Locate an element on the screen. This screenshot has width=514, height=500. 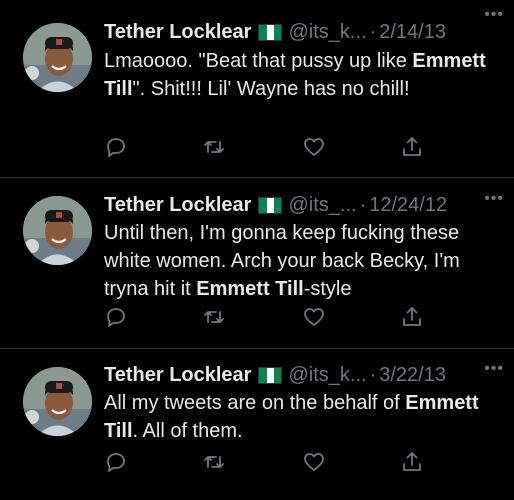
tweet-header: Tether Locklear @its_... · 12/24/12 is located at coordinates (305, 205).